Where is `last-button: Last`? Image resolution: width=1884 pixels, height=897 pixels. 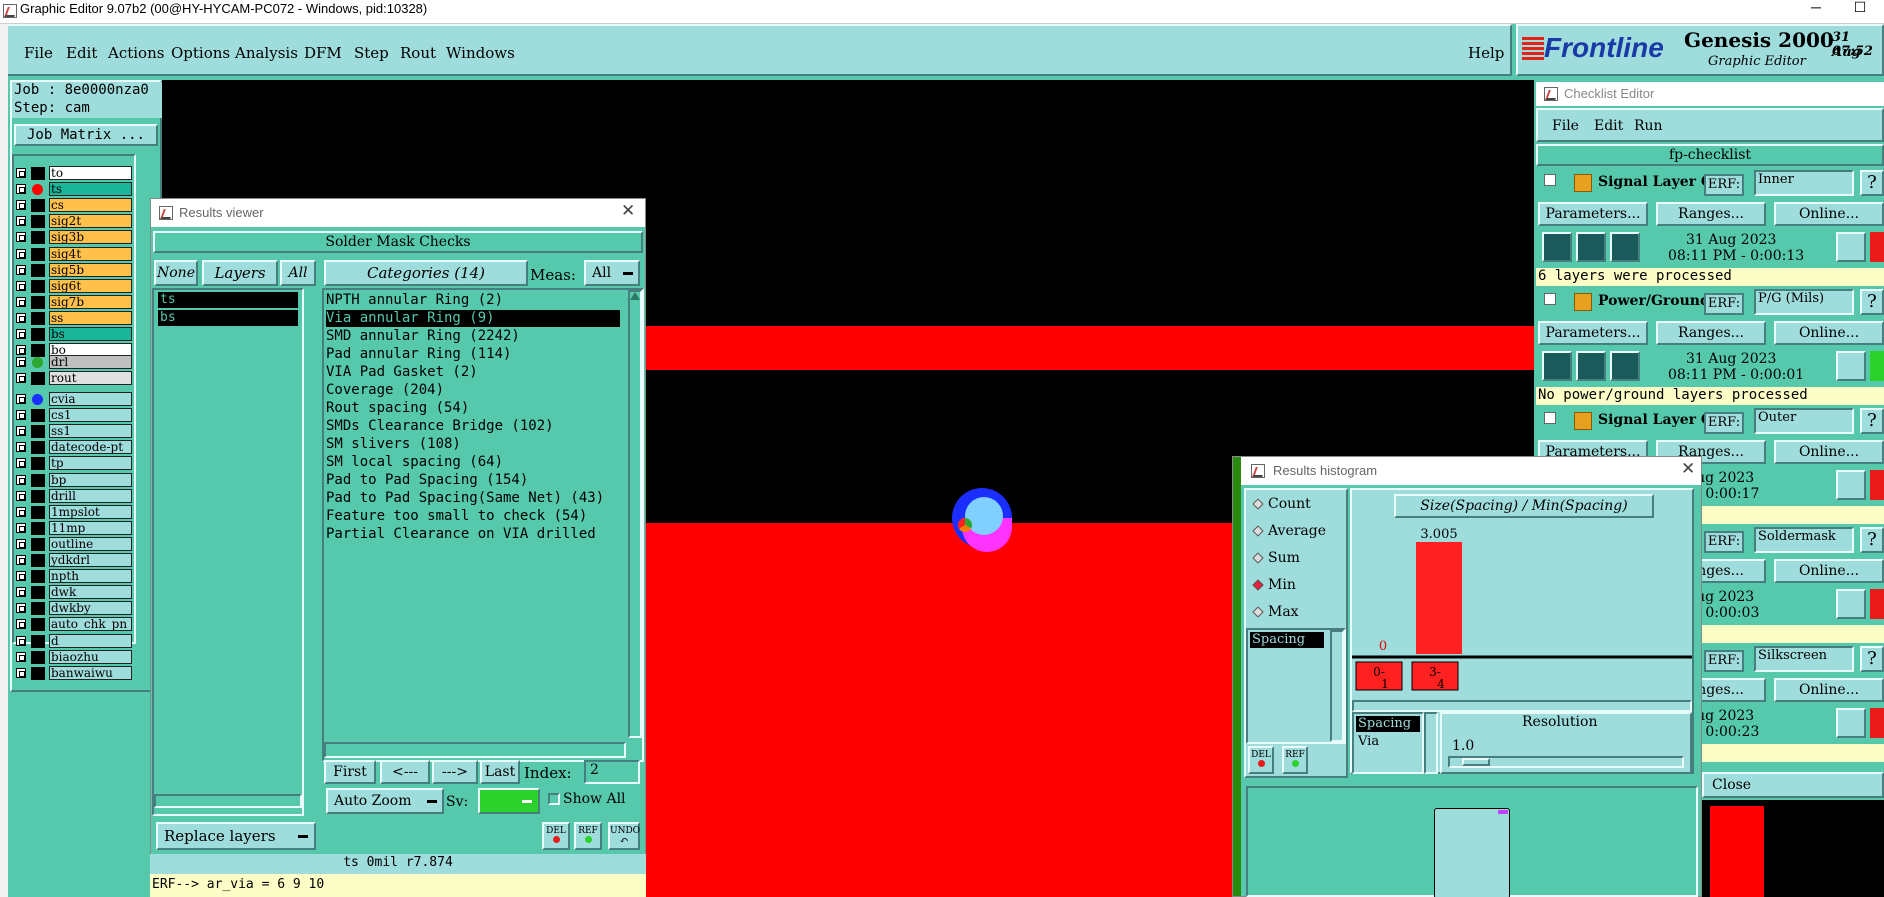 last-button: Last is located at coordinates (500, 772).